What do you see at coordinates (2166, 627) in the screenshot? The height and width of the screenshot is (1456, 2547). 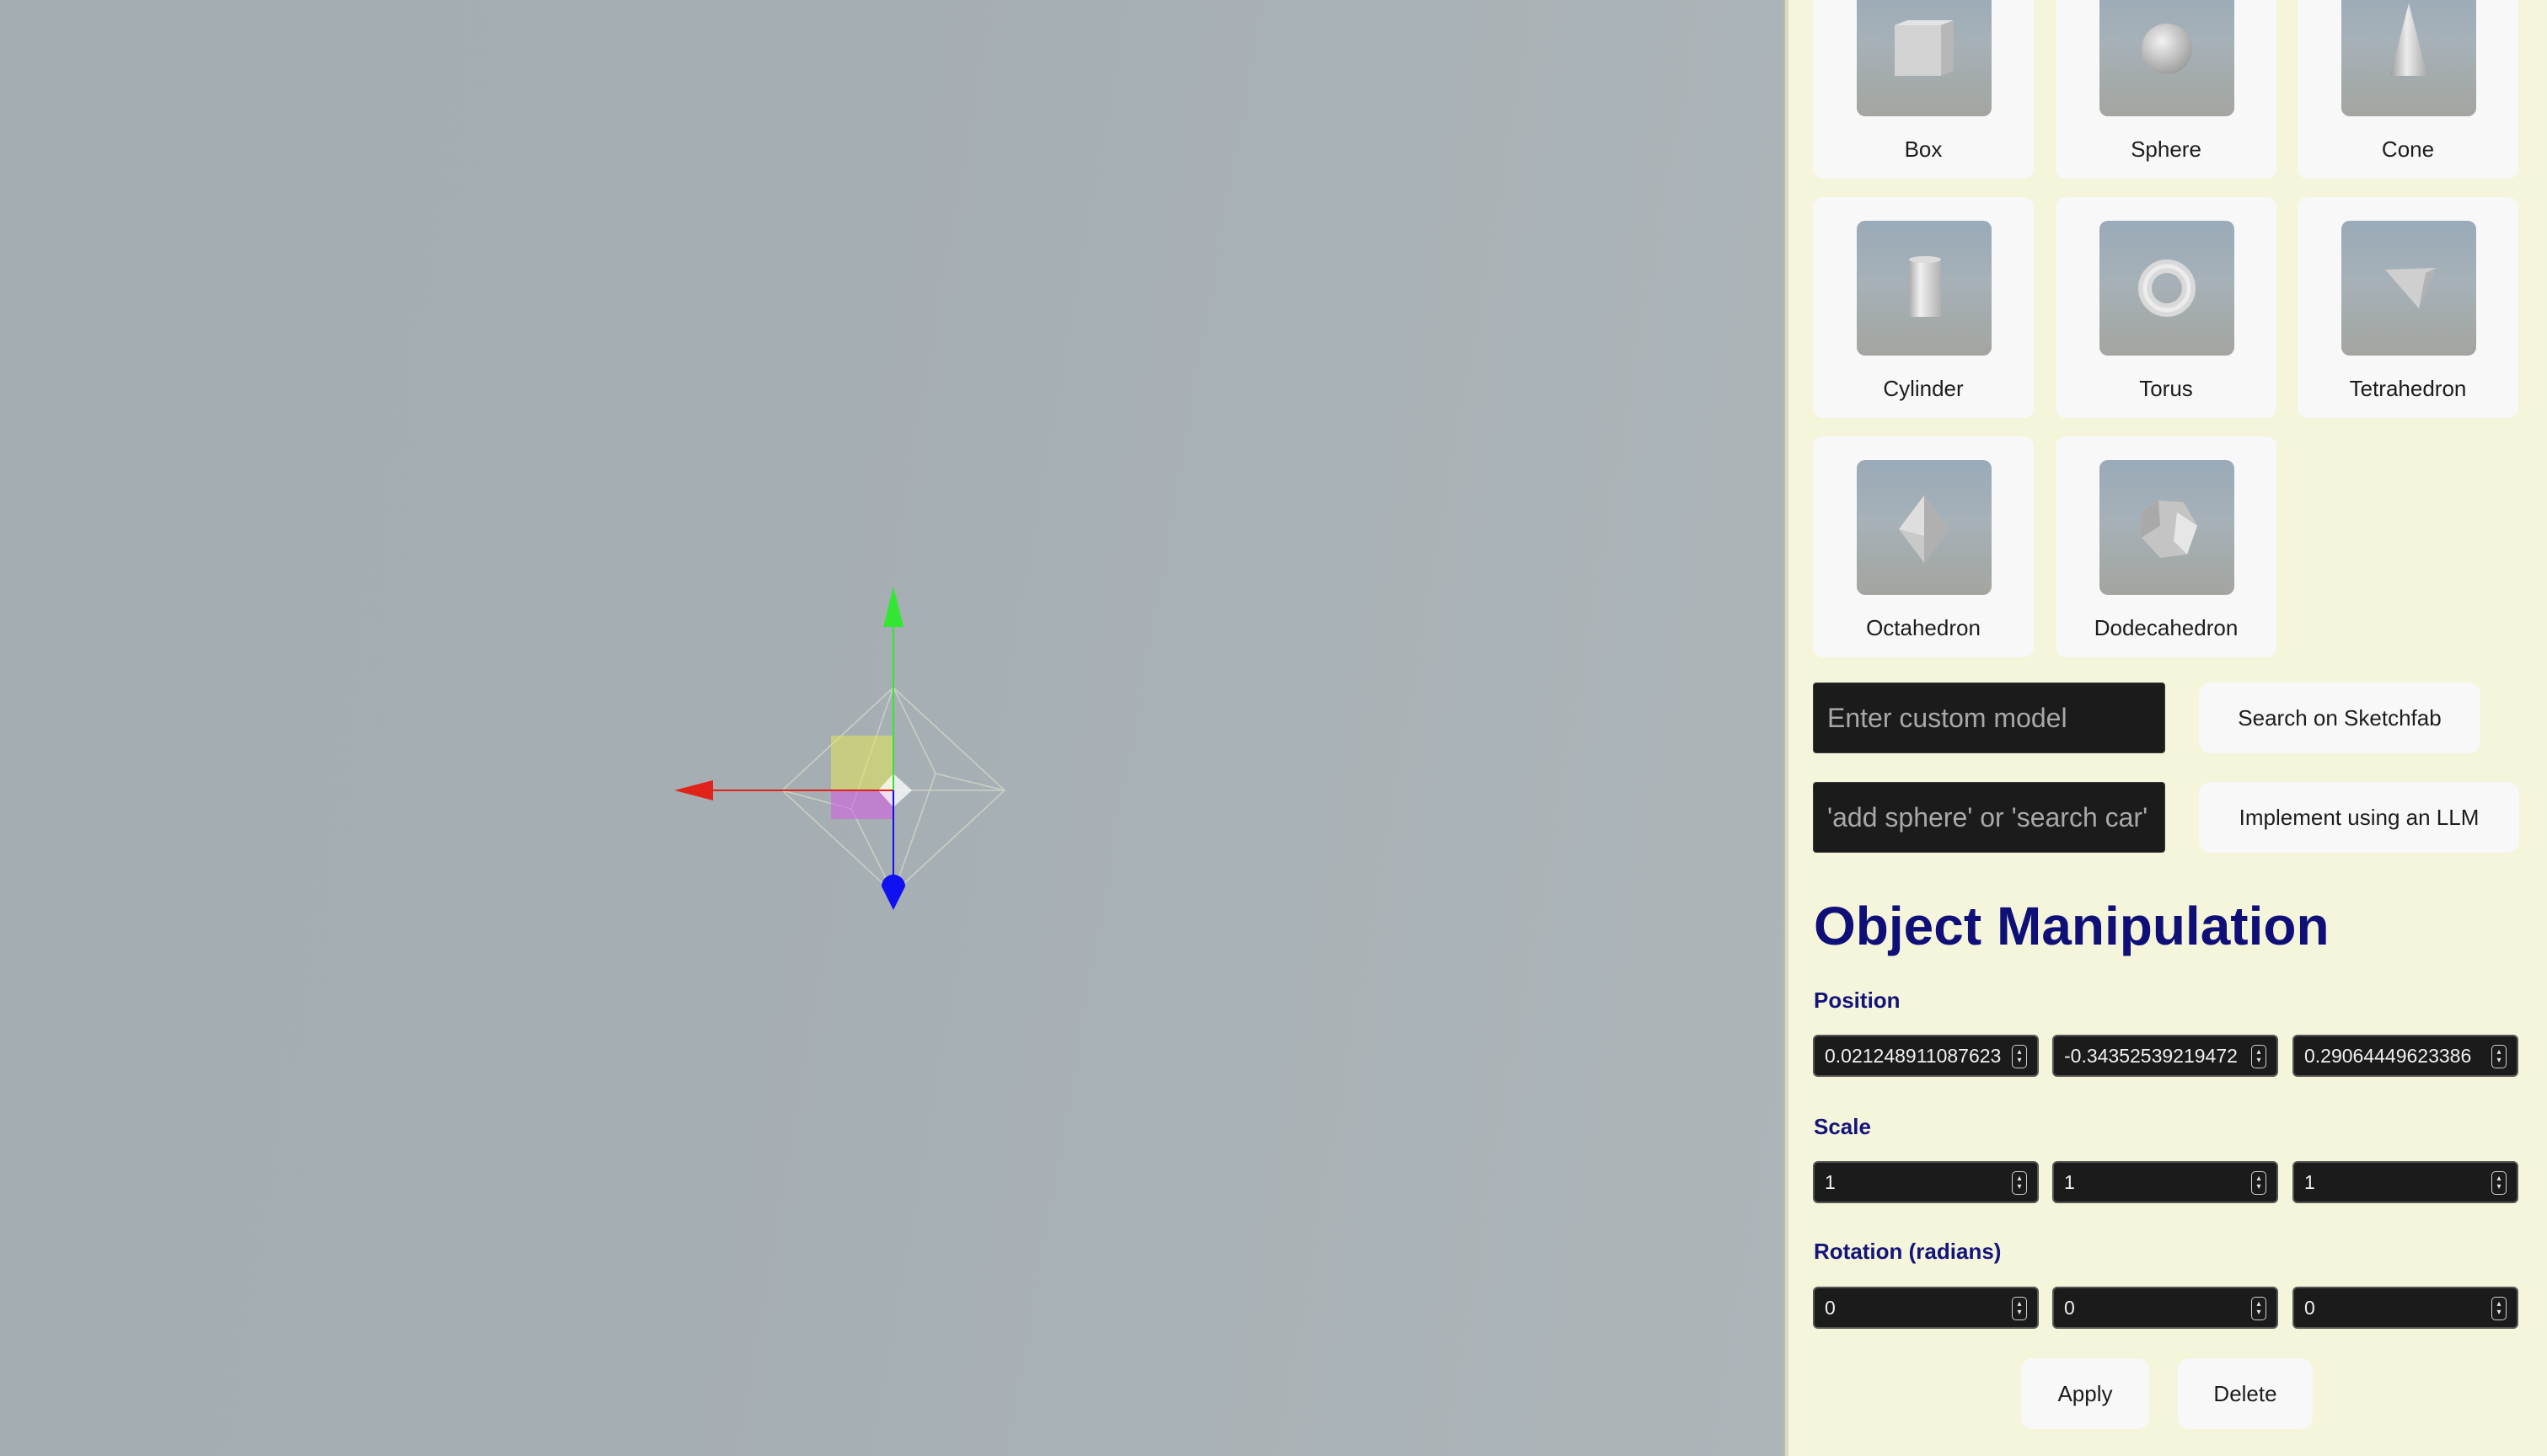 I see `model-label: Dodecahedron` at bounding box center [2166, 627].